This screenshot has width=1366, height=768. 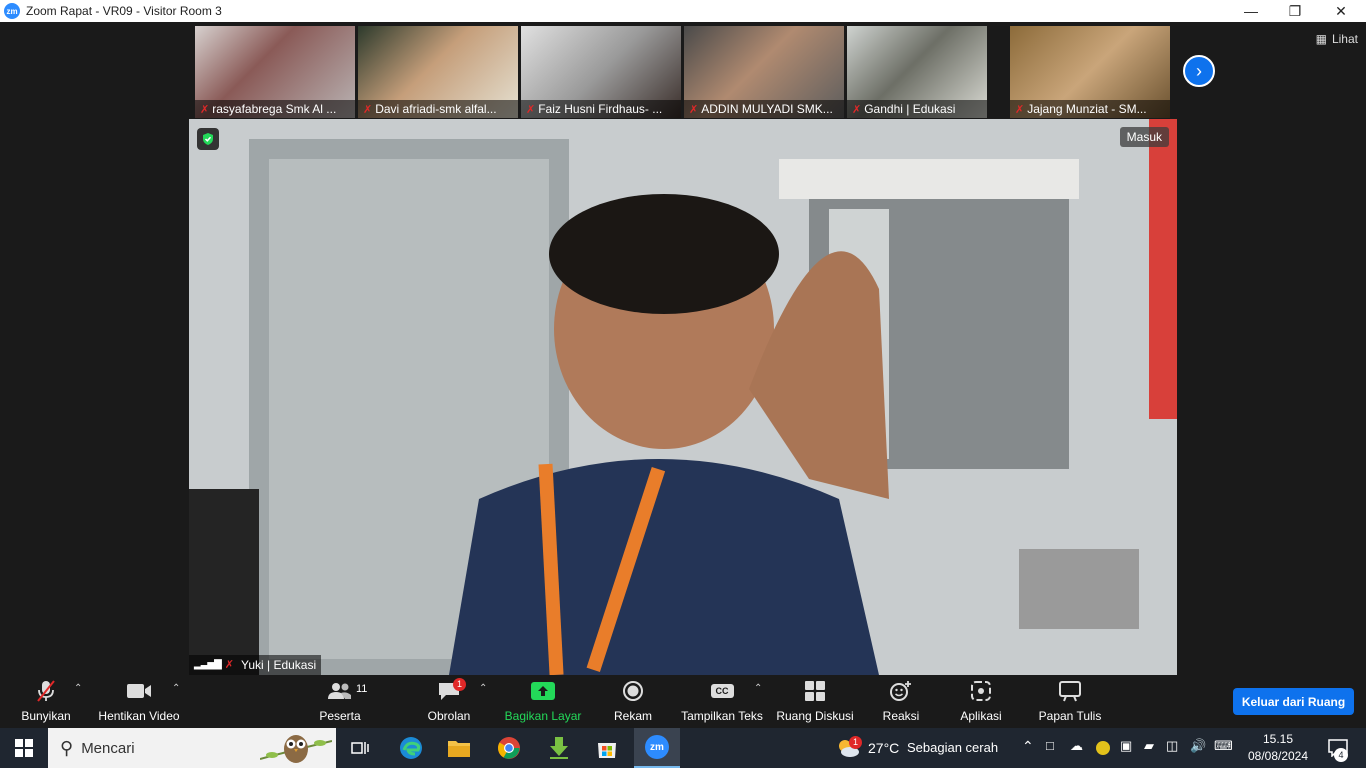 I want to click on participant-tile: ✗ Gandhi | Edukasi, so click(x=917, y=72).